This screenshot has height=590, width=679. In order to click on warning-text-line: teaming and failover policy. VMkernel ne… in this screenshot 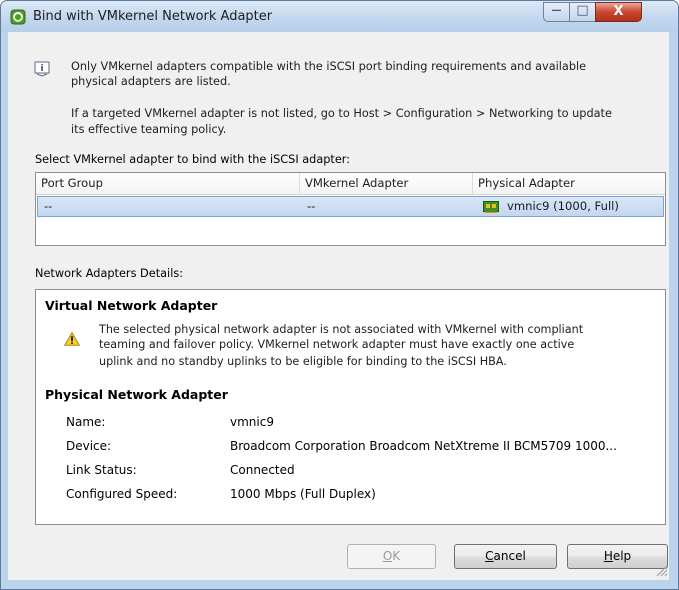, I will do `click(337, 344)`.